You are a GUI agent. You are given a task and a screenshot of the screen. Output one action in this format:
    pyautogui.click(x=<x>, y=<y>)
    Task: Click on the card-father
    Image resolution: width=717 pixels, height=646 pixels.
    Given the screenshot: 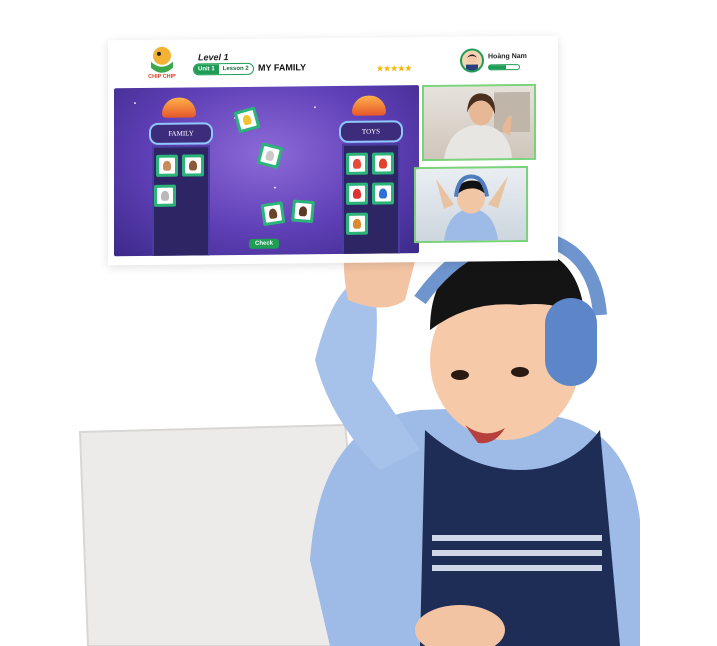 What is the action you would take?
    pyautogui.click(x=193, y=165)
    